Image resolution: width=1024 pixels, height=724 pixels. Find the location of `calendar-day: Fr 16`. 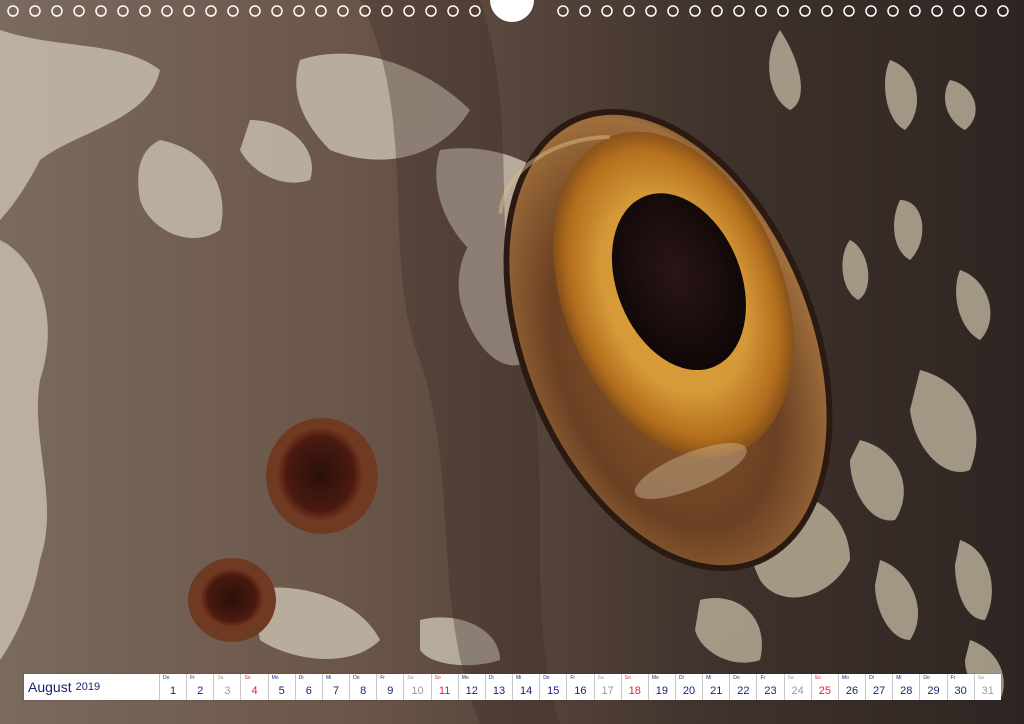

calendar-day: Fr 16 is located at coordinates (581, 687).